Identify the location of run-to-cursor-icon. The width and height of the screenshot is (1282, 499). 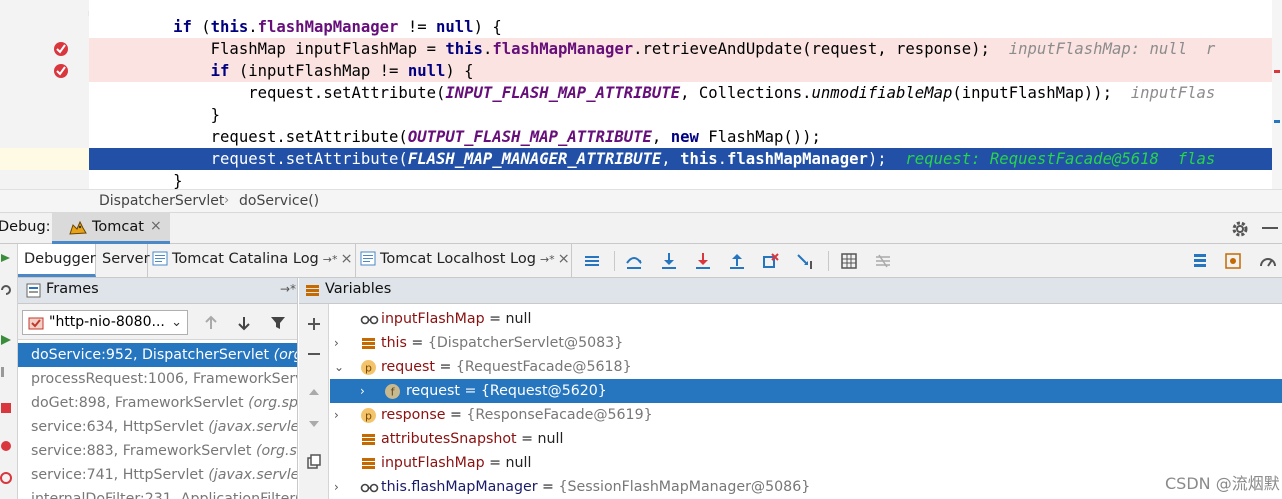
(805, 261).